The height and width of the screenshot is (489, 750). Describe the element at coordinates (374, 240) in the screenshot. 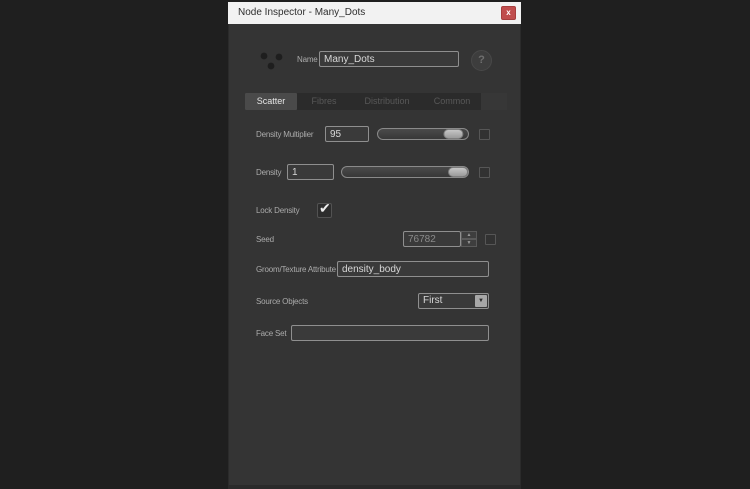

I see `seed-row: Seed ▲ ▼` at that location.